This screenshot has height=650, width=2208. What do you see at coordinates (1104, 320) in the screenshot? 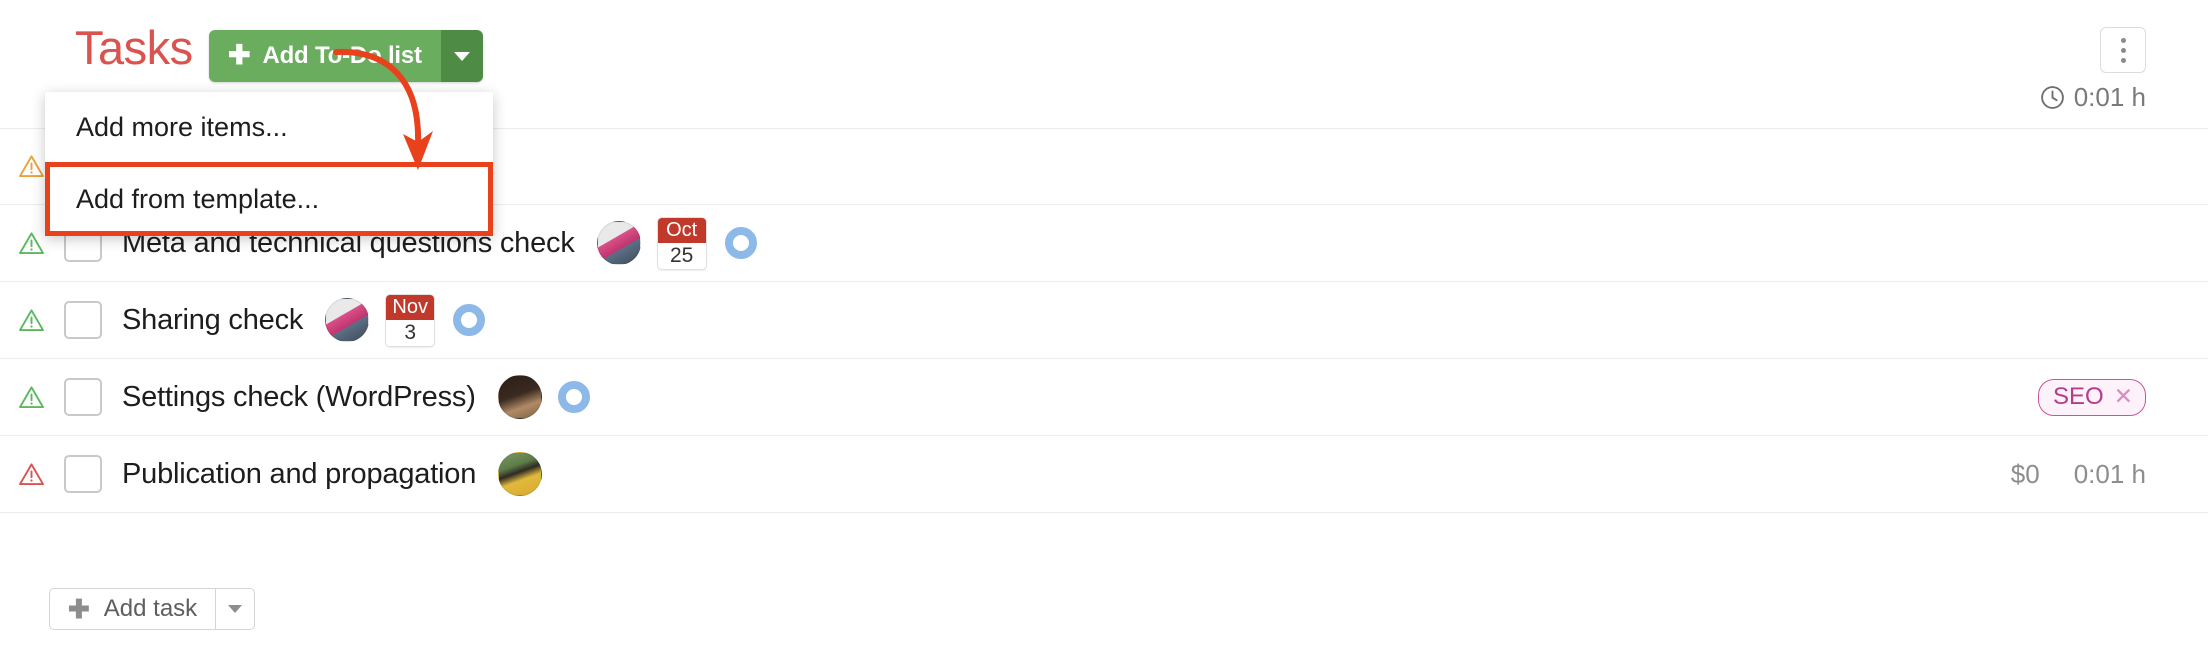
I see `table-row: Sharing check Nov 3` at bounding box center [1104, 320].